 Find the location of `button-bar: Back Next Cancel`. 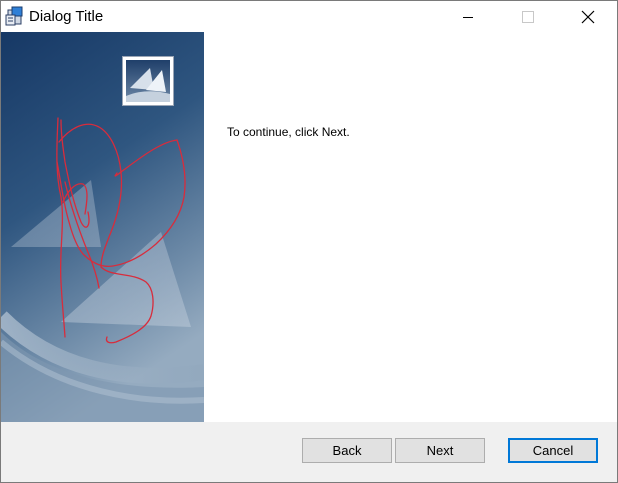

button-bar: Back Next Cancel is located at coordinates (309, 452).